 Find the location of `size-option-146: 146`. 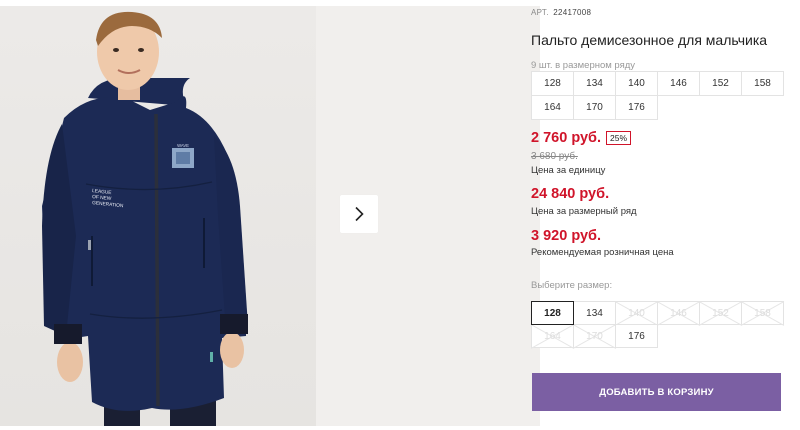

size-option-146: 146 is located at coordinates (678, 313).